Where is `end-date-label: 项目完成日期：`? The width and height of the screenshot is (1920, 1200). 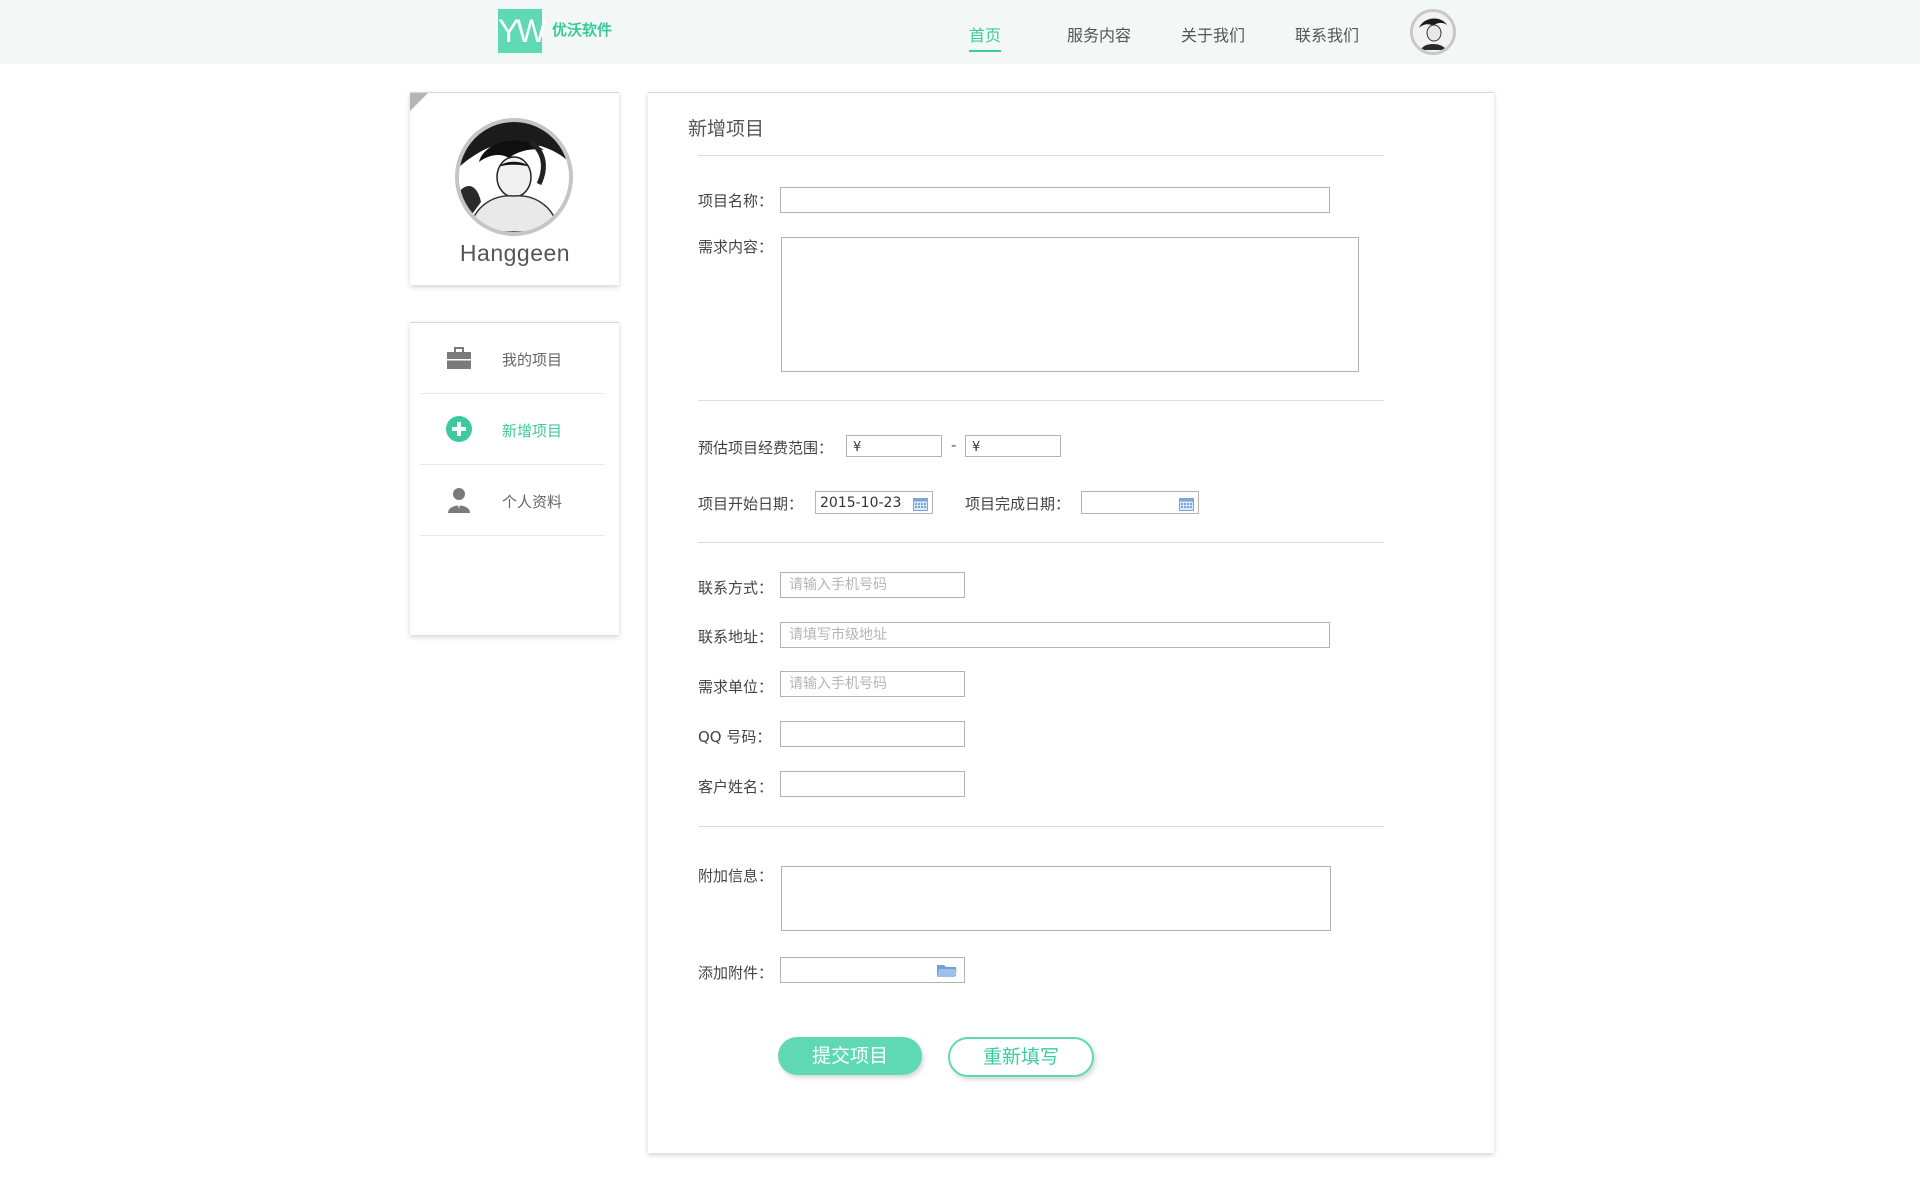
end-date-label: 项目完成日期： is located at coordinates (1018, 504).